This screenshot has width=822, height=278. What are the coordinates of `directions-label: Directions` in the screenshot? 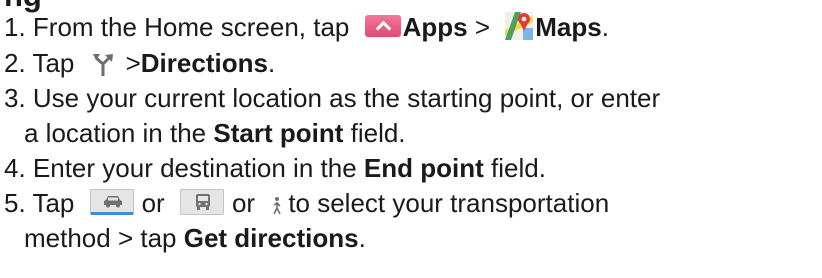 It's located at (204, 63).